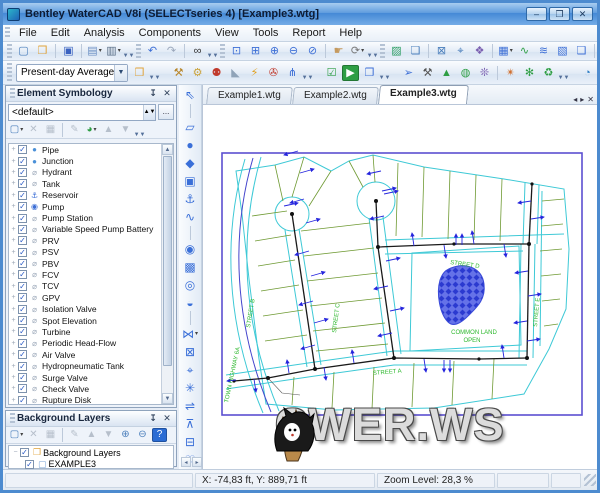  I want to click on customer-meter-tool-button: ◒, so click(190, 303).